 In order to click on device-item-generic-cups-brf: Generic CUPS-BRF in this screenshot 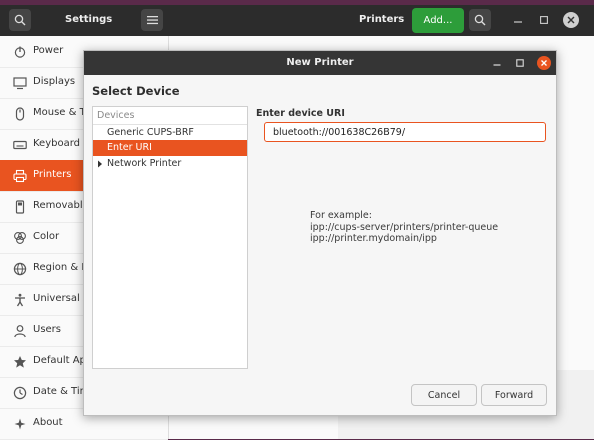, I will do `click(170, 133)`.